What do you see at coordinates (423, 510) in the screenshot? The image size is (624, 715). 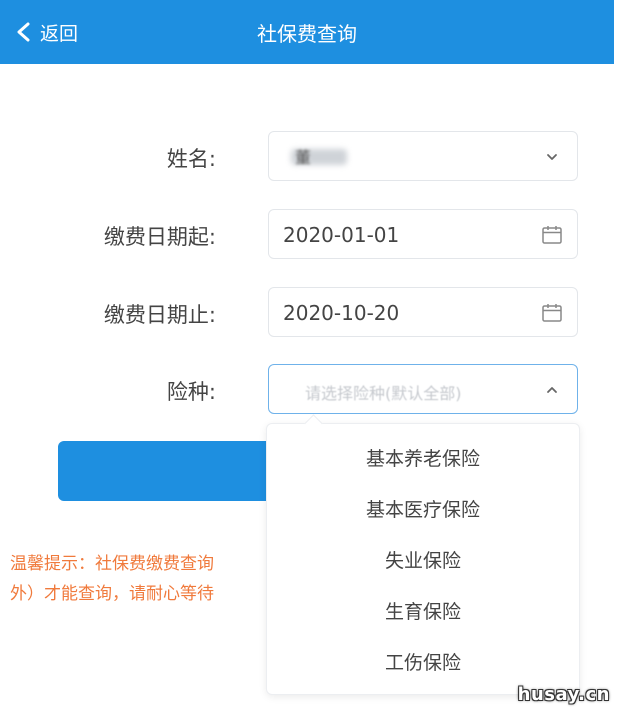 I see `option-basic-medical: 基本医疗保险` at bounding box center [423, 510].